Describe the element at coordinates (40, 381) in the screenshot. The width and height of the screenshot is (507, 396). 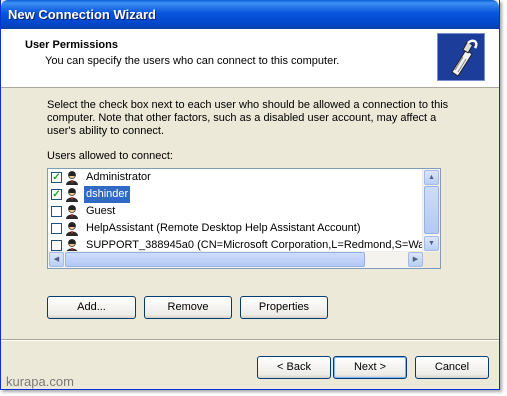
I see `watermark: kurapa.com` at that location.